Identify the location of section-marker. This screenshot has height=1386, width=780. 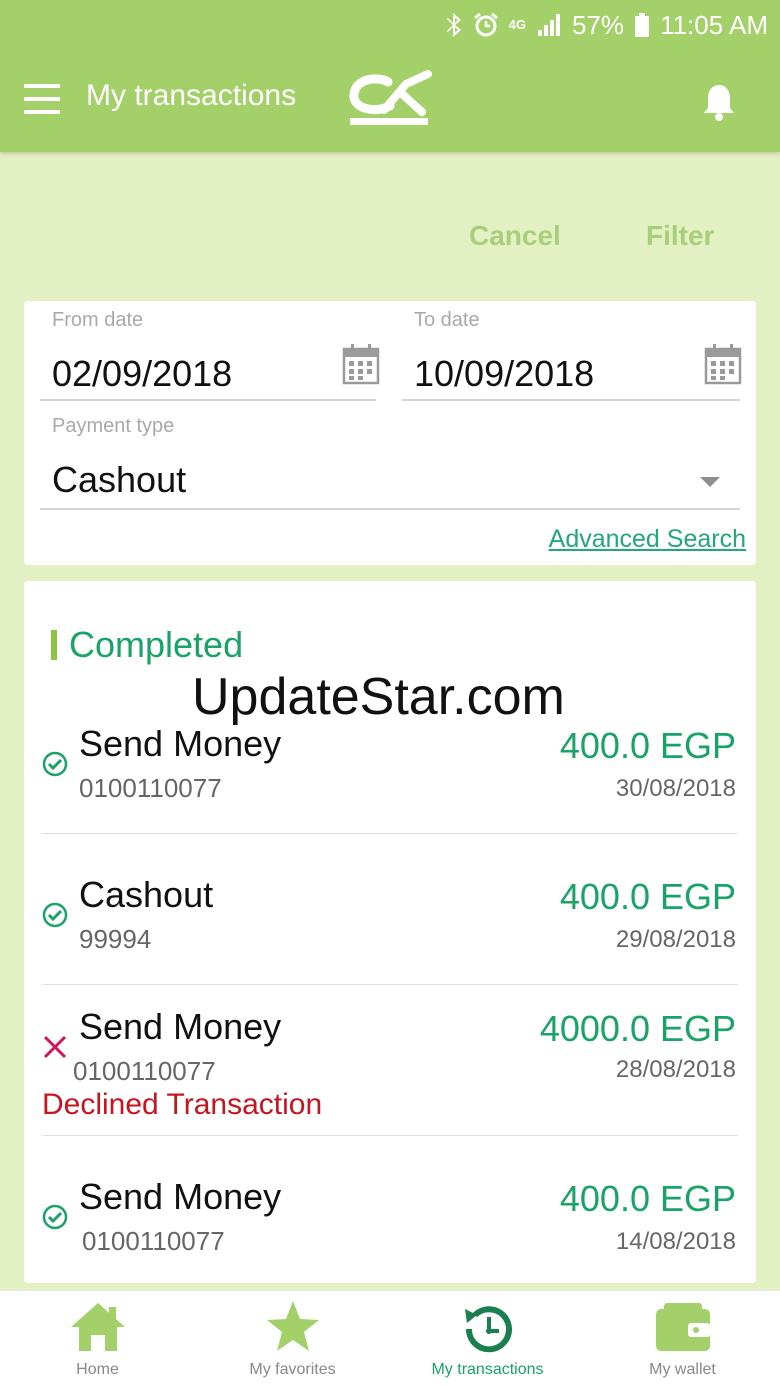
(54, 645).